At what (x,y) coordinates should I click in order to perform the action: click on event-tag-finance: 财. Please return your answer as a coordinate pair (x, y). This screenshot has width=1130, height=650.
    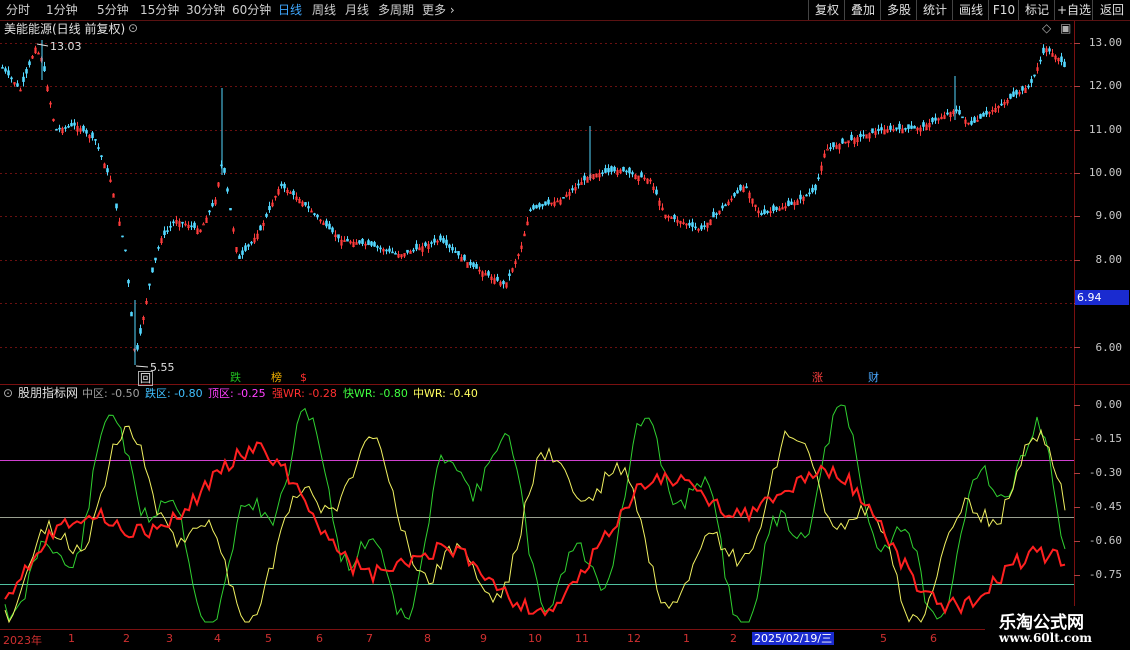
    Looking at the image, I should click on (873, 377).